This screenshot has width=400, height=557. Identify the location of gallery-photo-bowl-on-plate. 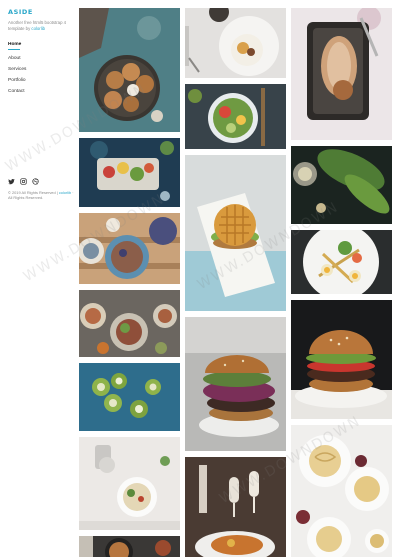
(235, 43).